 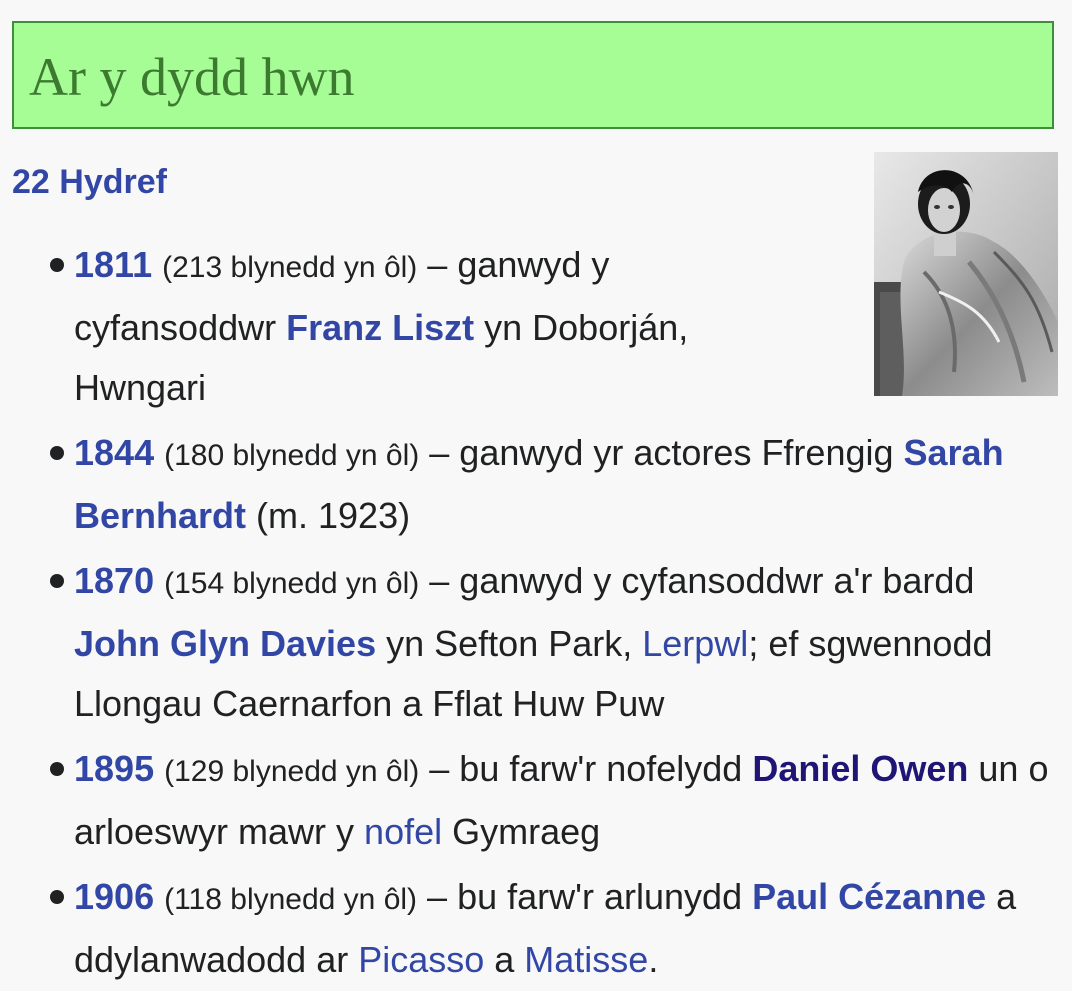 I want to click on years-ago-text: (129 blynedd yn ôl), so click(x=292, y=771).